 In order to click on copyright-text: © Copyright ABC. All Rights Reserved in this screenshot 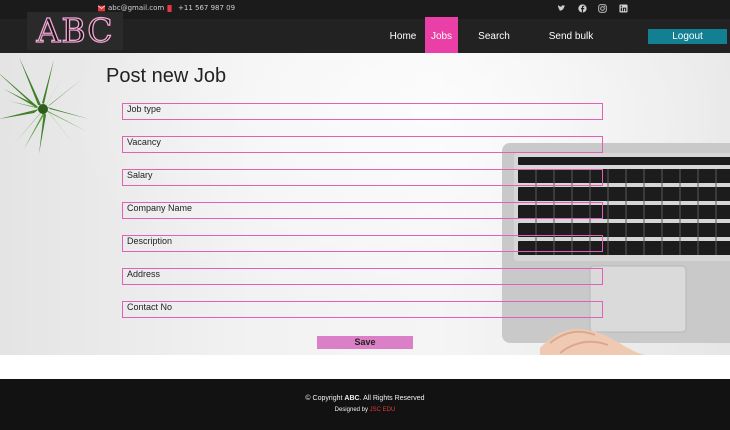, I will do `click(365, 398)`.